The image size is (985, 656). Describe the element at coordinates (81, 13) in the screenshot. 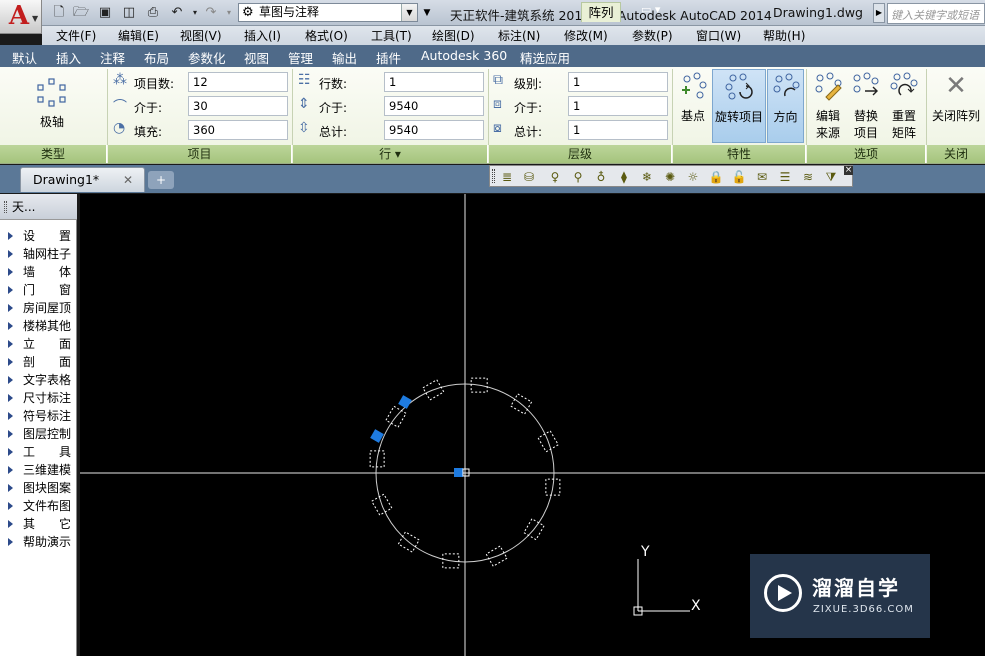

I see `open-file-icon: 🗁` at that location.